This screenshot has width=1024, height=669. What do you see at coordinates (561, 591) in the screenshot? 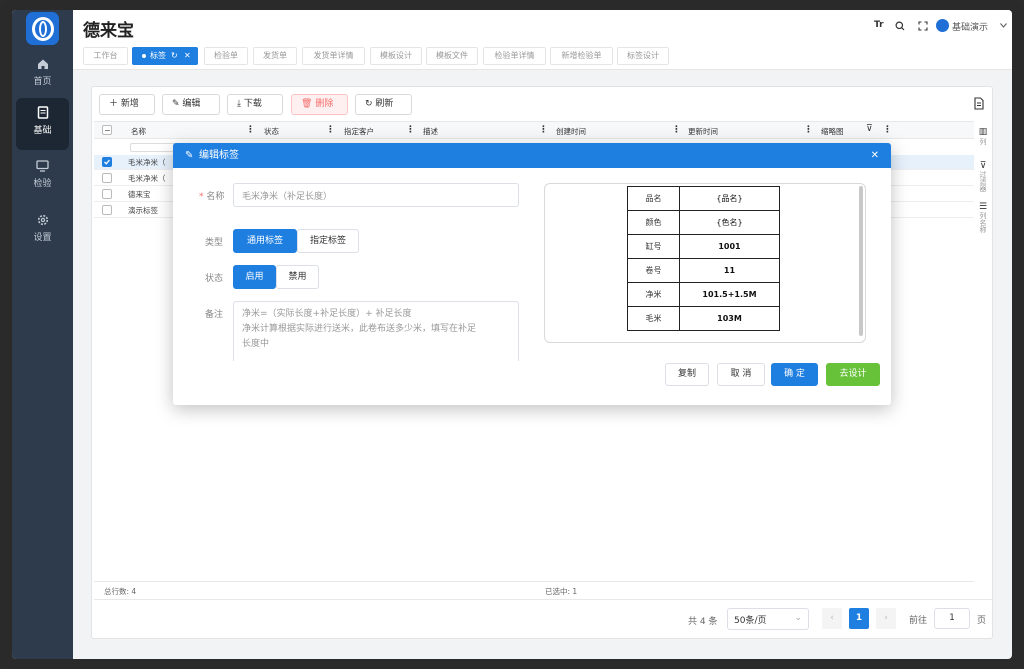
I see `selected-rows: 已选中: 1` at bounding box center [561, 591].